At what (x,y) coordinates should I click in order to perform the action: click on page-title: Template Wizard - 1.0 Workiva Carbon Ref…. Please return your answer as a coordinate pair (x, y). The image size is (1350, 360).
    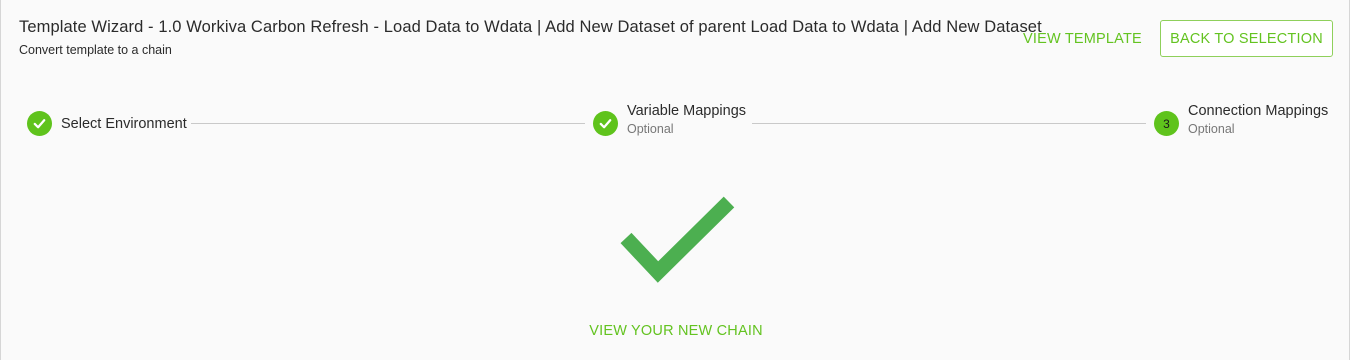
    Looking at the image, I should click on (530, 27).